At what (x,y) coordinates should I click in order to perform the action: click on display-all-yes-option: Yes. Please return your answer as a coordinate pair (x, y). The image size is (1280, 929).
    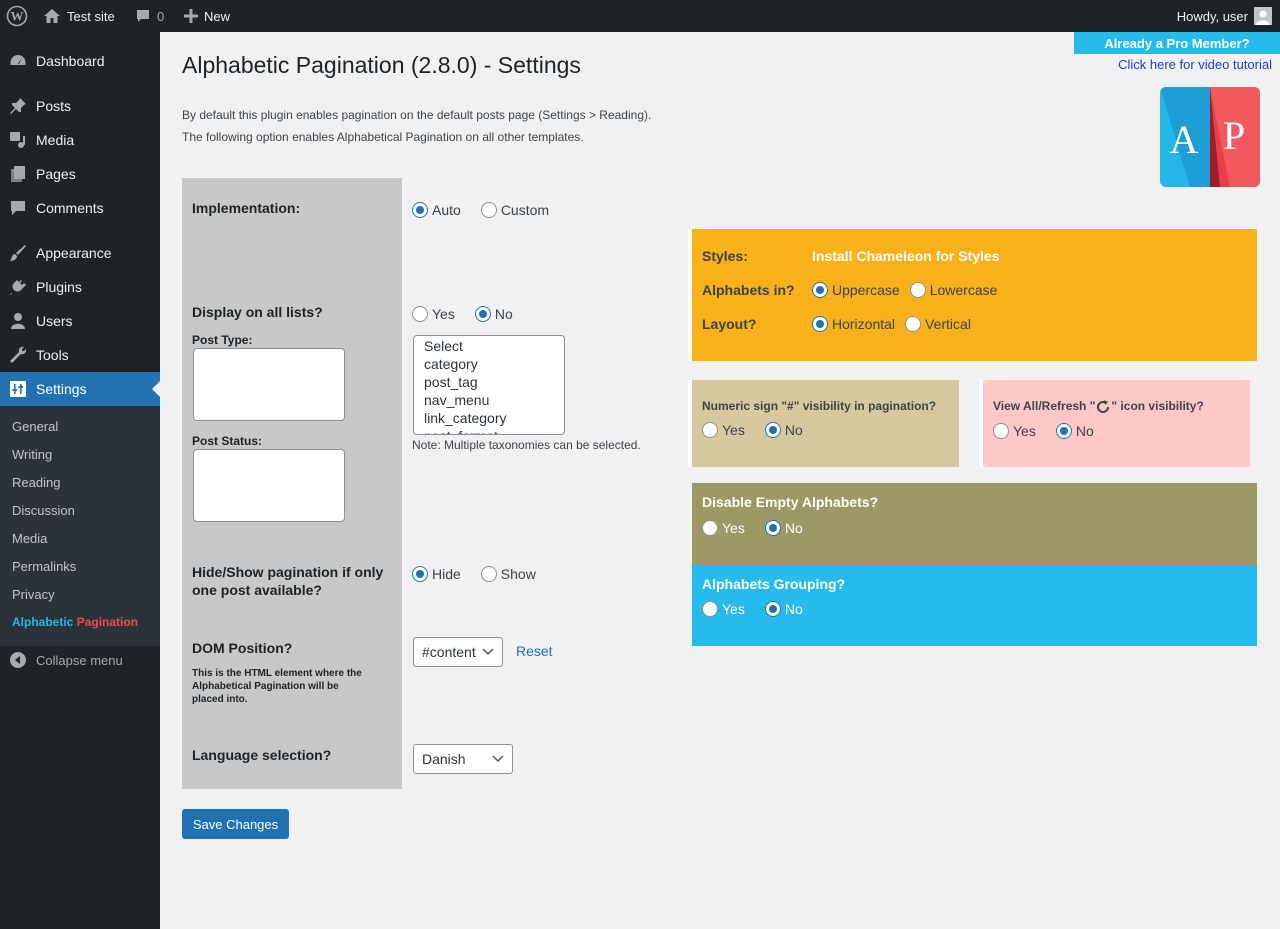
    Looking at the image, I should click on (433, 314).